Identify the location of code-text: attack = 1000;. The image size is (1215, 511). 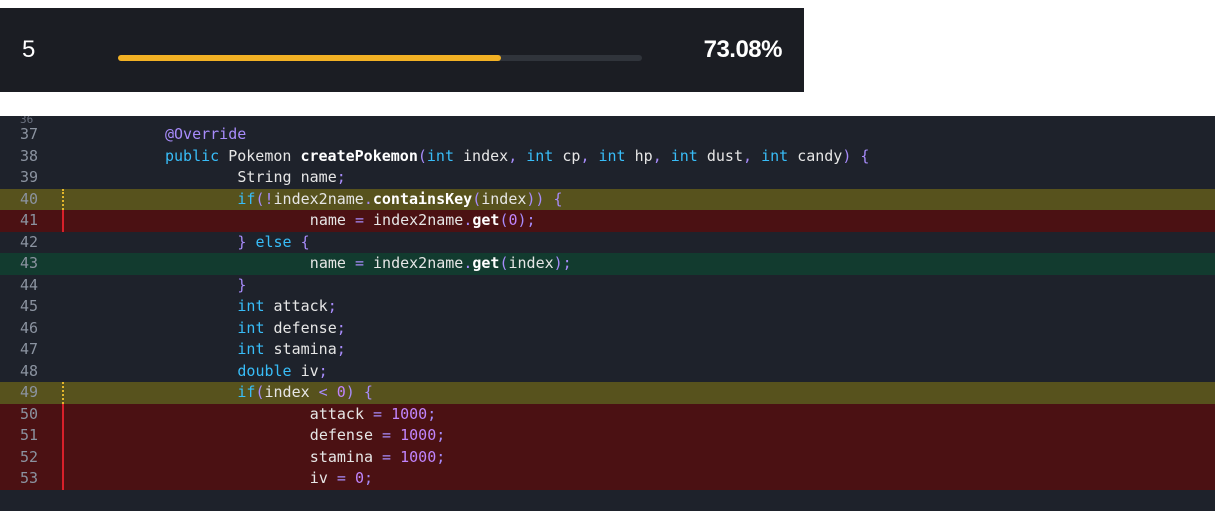
(373, 415).